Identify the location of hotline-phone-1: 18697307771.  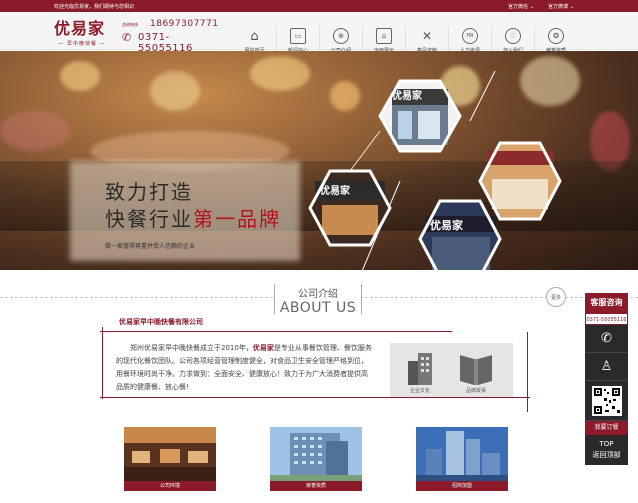
(184, 24).